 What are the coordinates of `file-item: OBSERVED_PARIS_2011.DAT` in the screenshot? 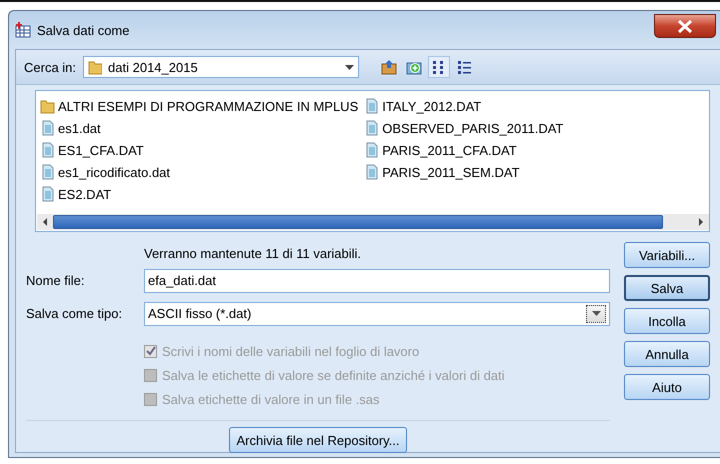 It's located at (466, 128).